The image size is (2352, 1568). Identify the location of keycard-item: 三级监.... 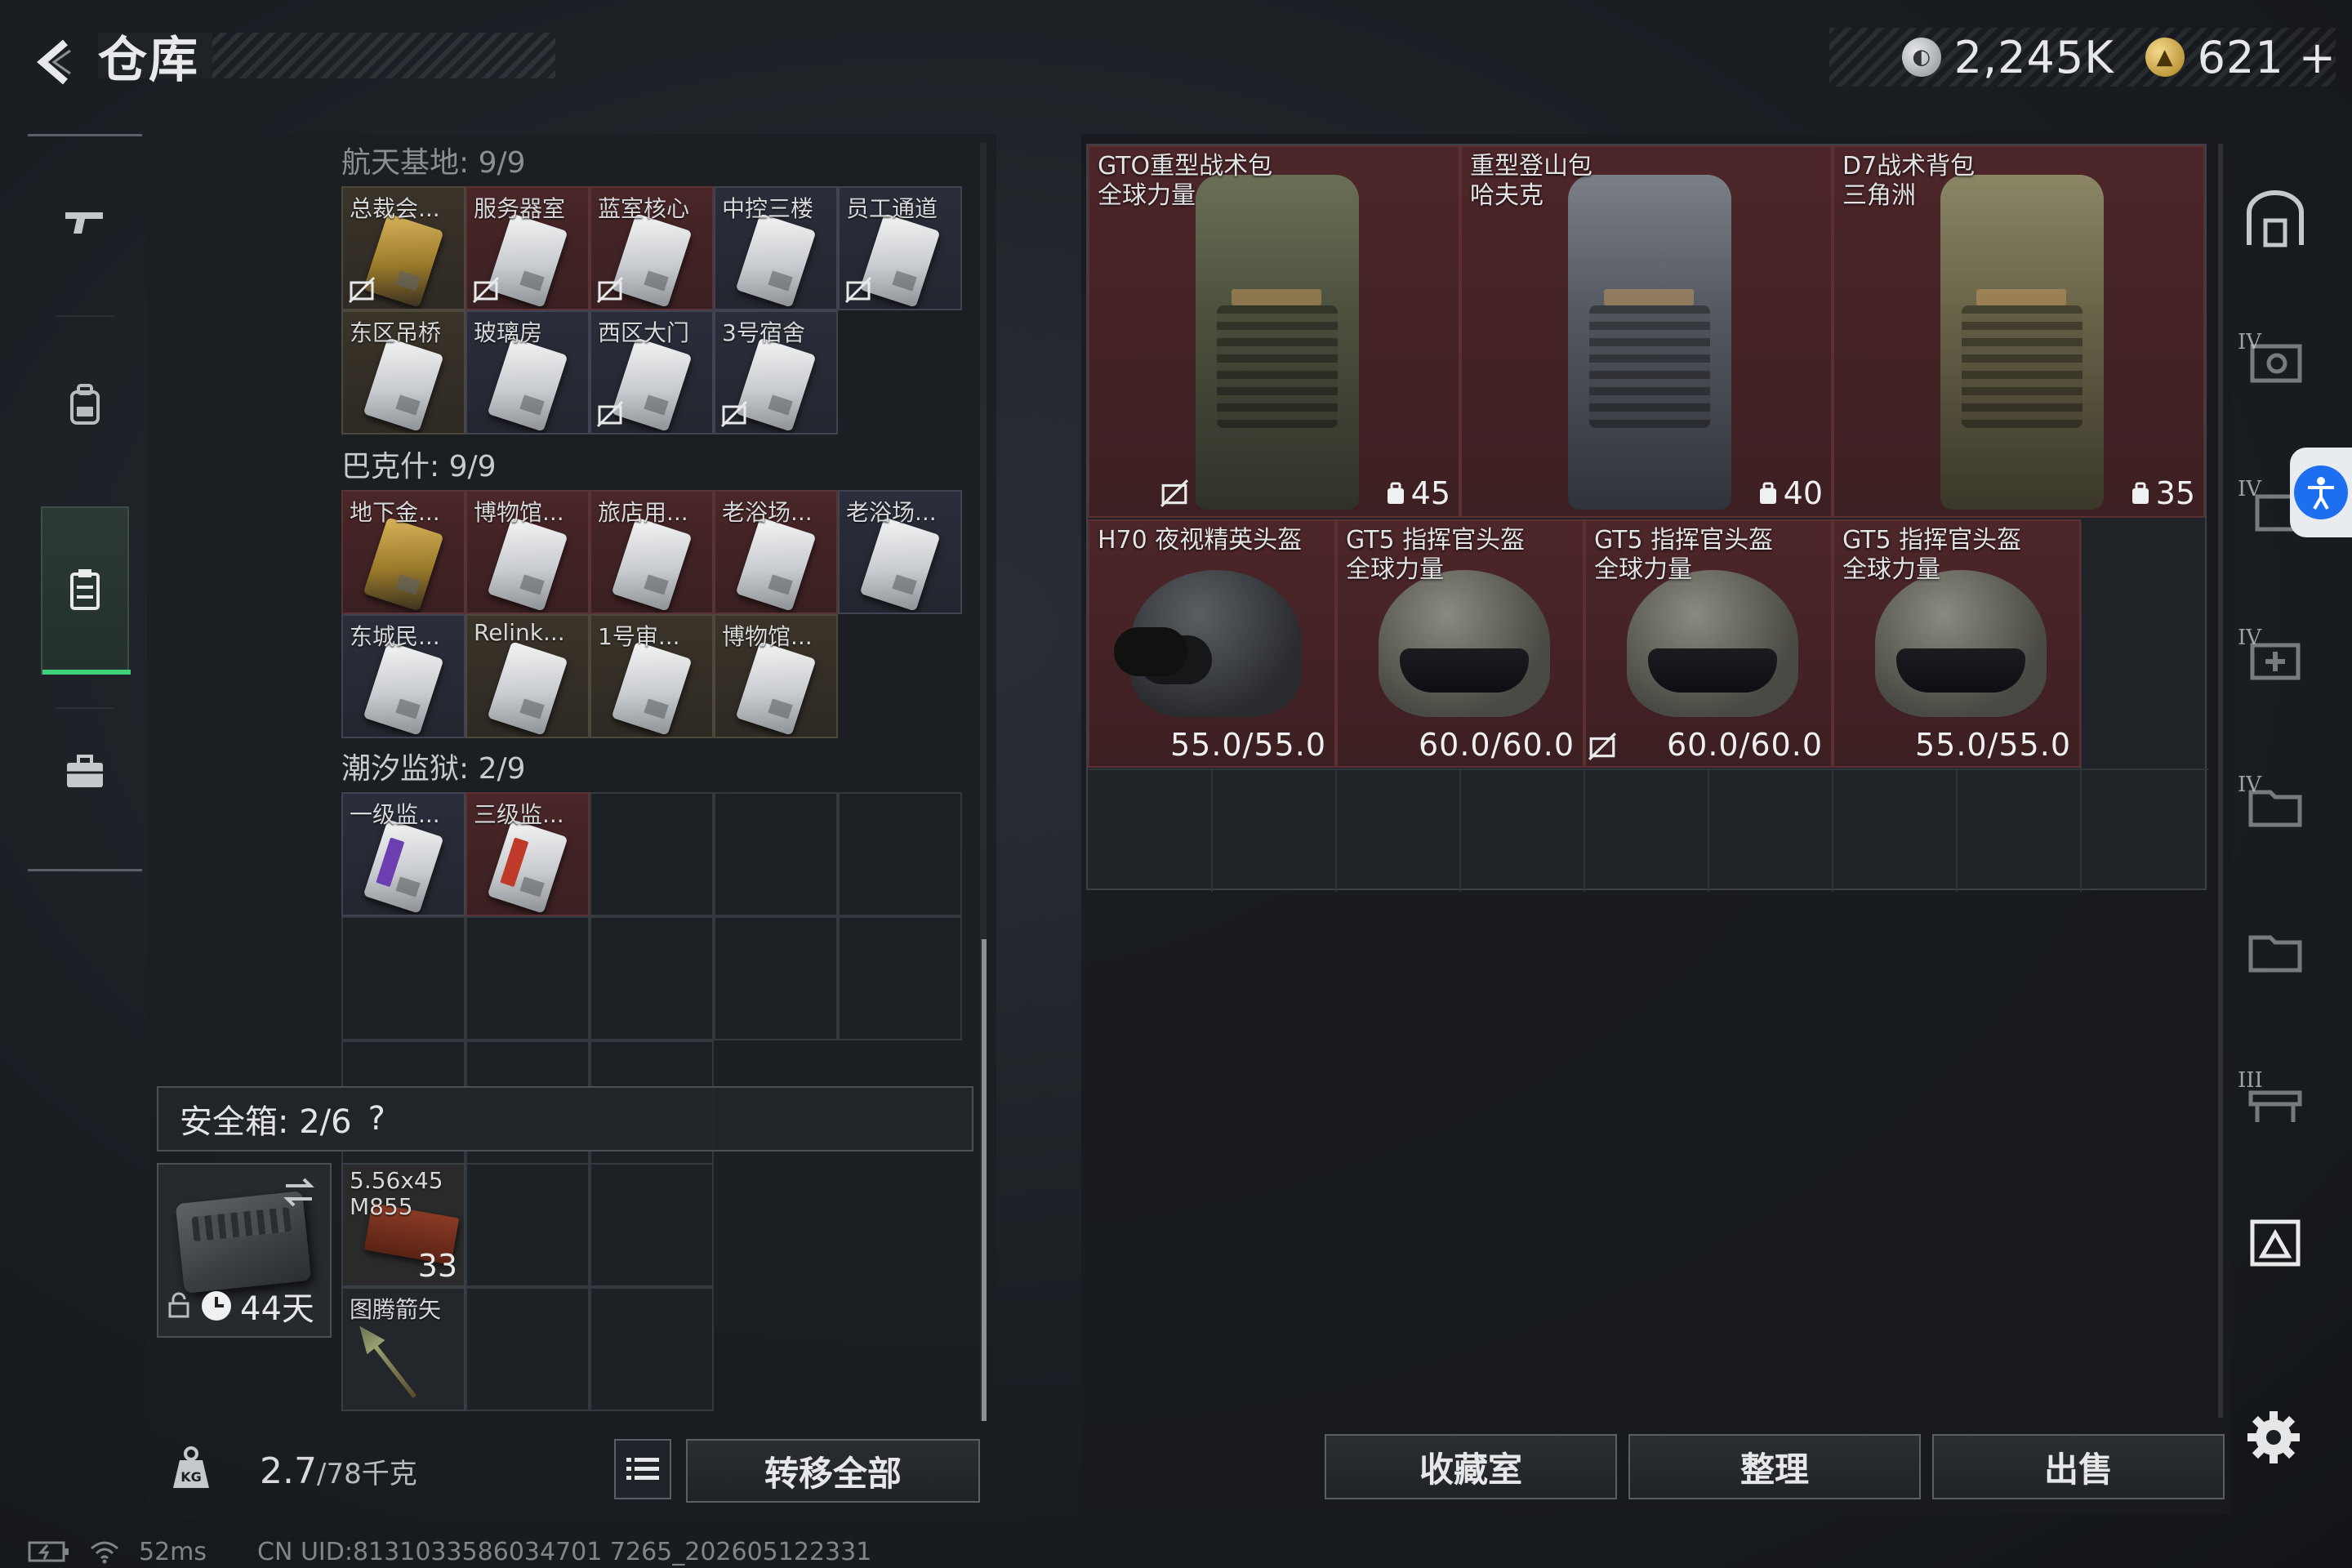
(528, 854).